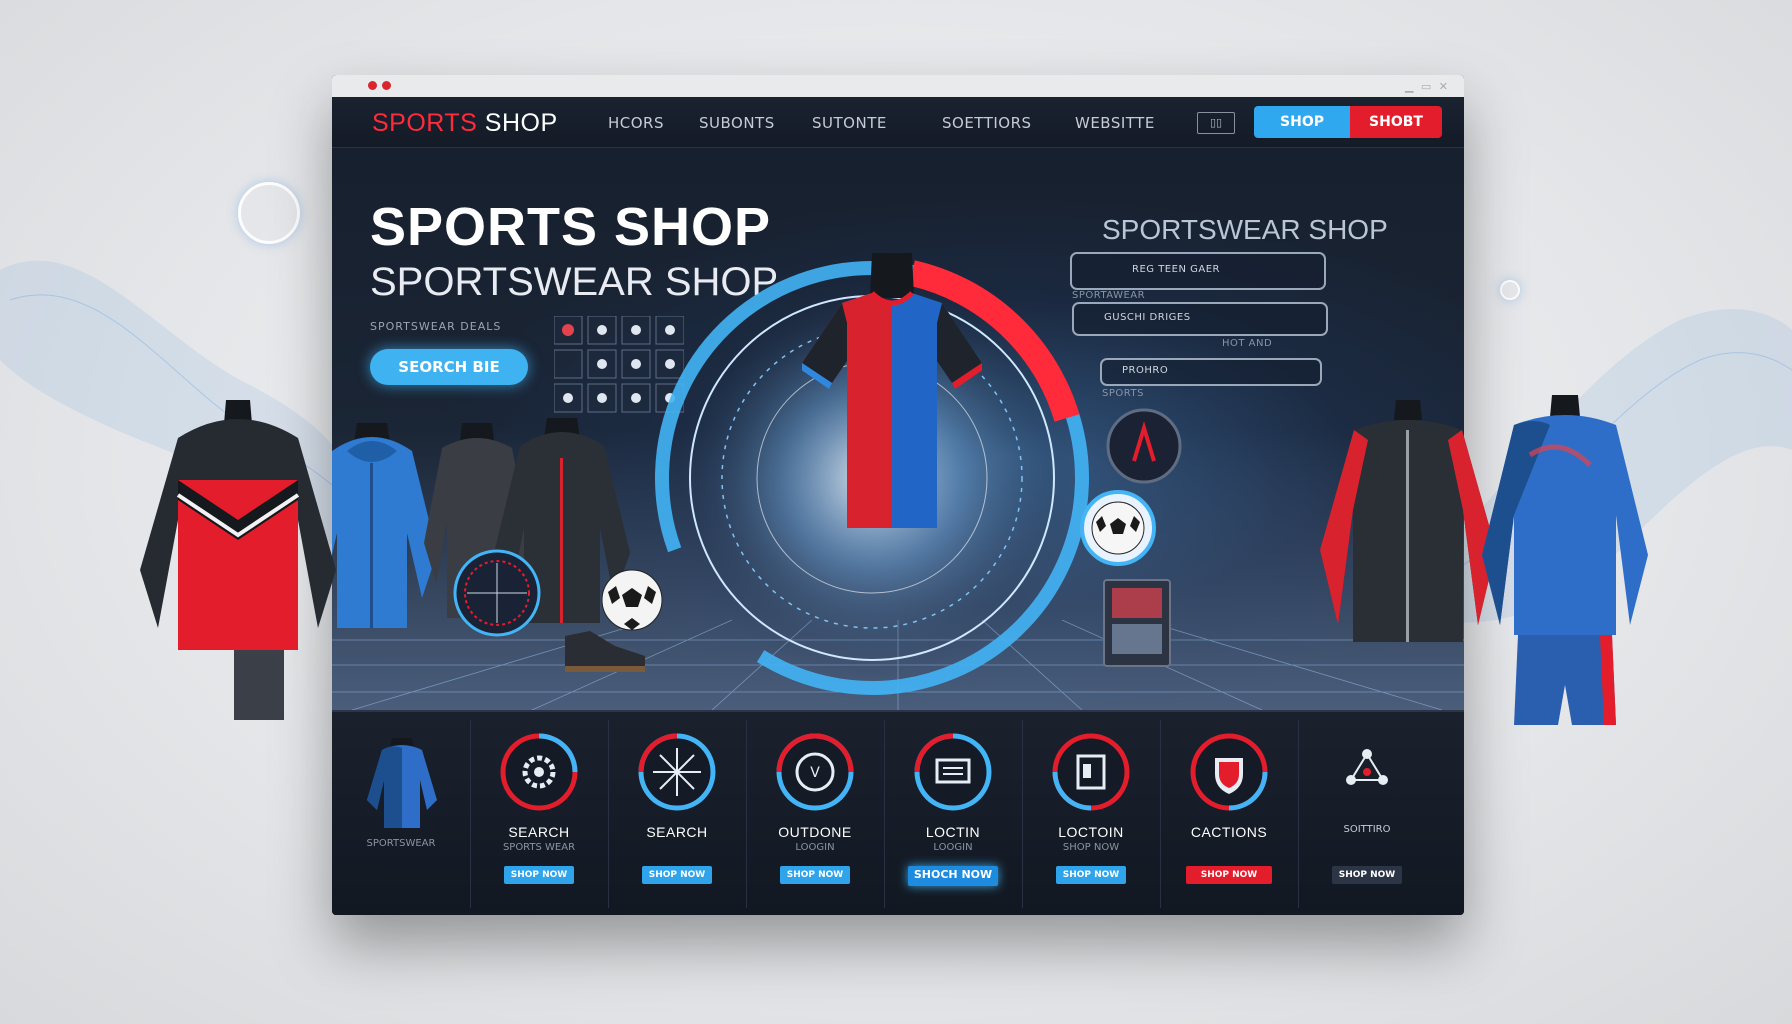  What do you see at coordinates (1229, 832) in the screenshot?
I see `card-7-label: CACTIONS` at bounding box center [1229, 832].